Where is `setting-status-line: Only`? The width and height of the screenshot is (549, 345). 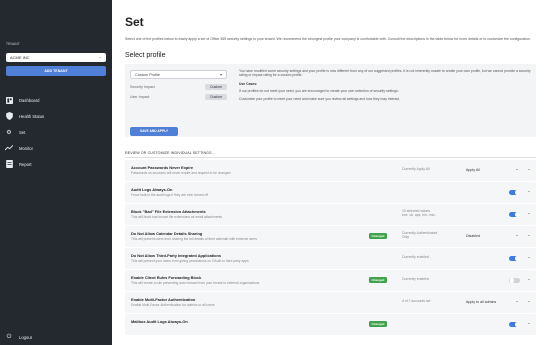
setting-status-line: Only is located at coordinates (405, 236).